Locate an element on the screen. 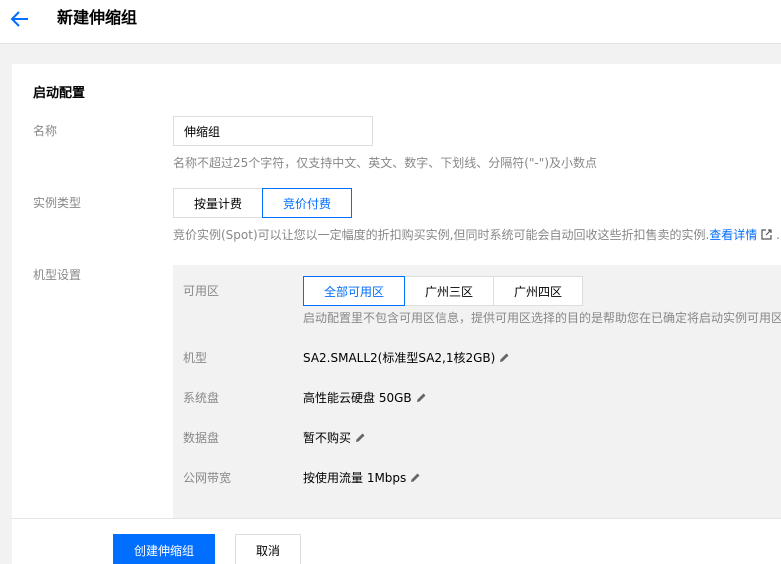 The height and width of the screenshot is (564, 781). hint-period: . is located at coordinates (776, 235).